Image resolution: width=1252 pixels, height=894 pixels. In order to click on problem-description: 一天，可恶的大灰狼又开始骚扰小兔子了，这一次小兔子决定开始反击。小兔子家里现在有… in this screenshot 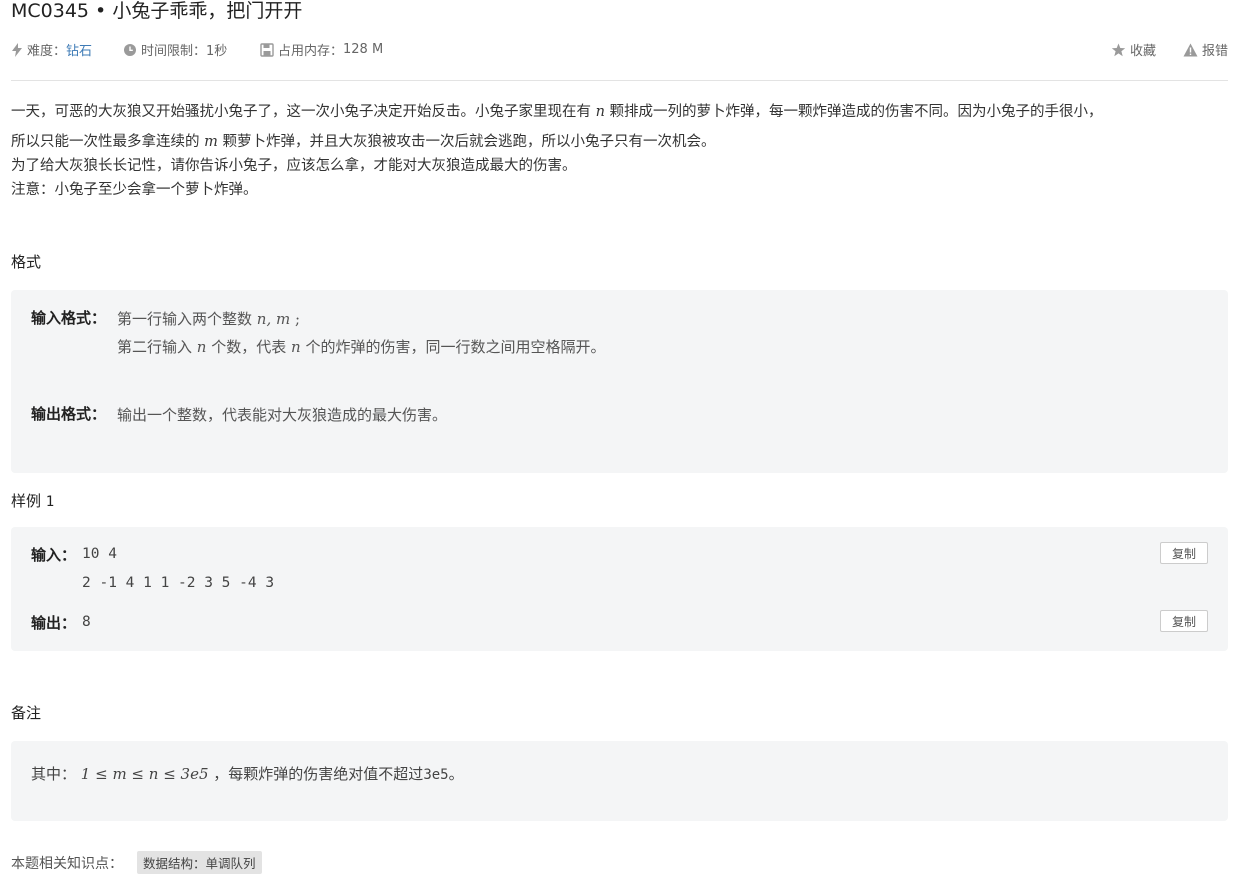, I will do `click(619, 151)`.